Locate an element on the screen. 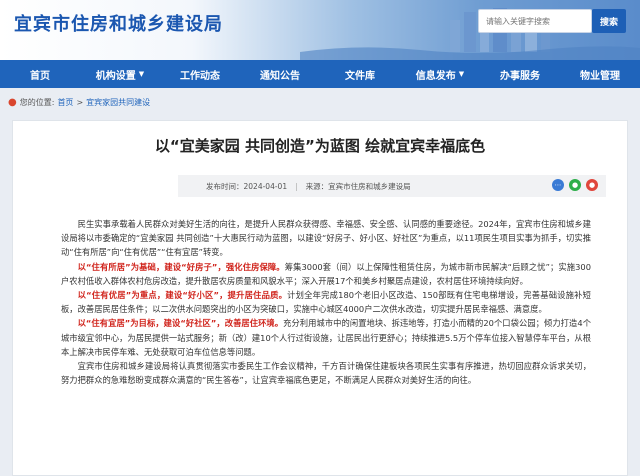 The width and height of the screenshot is (640, 476). breadcrumb-home: 首页 is located at coordinates (65, 102).